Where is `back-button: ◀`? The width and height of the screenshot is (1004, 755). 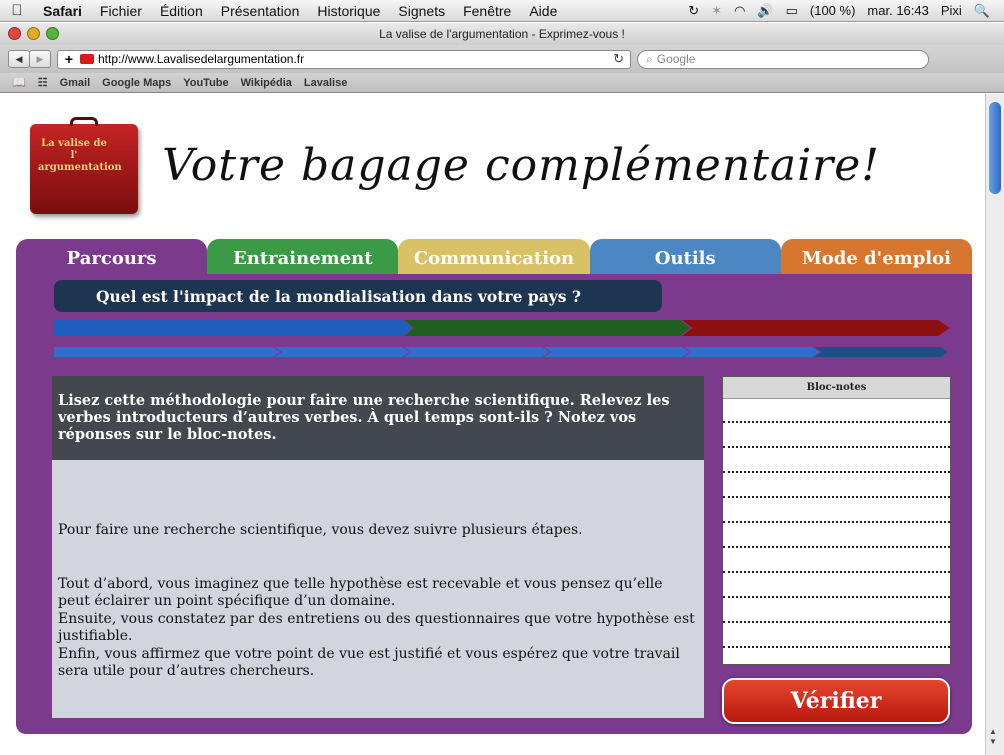
back-button: ◀ is located at coordinates (19, 59).